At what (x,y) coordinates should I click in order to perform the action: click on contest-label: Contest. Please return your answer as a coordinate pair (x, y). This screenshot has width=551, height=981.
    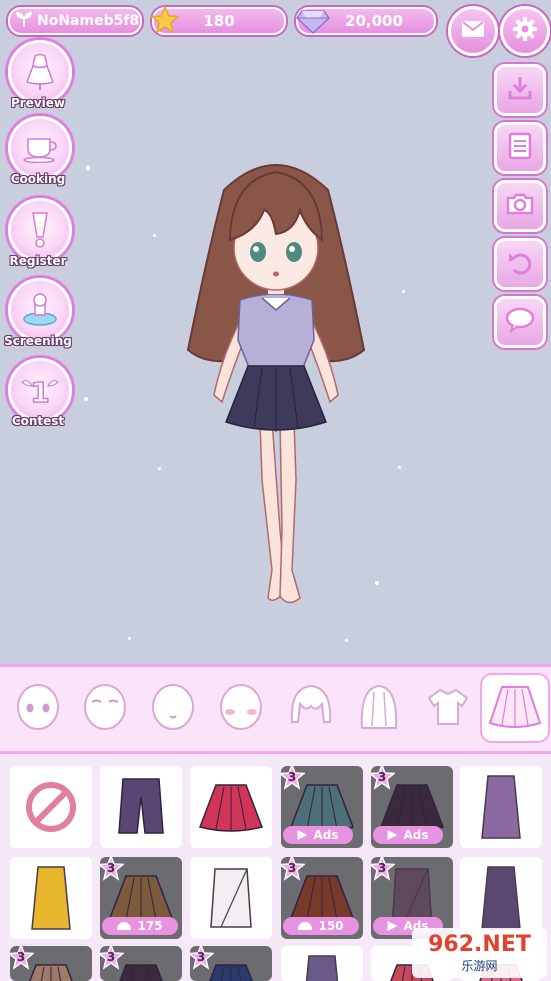
    Looking at the image, I should click on (38, 421).